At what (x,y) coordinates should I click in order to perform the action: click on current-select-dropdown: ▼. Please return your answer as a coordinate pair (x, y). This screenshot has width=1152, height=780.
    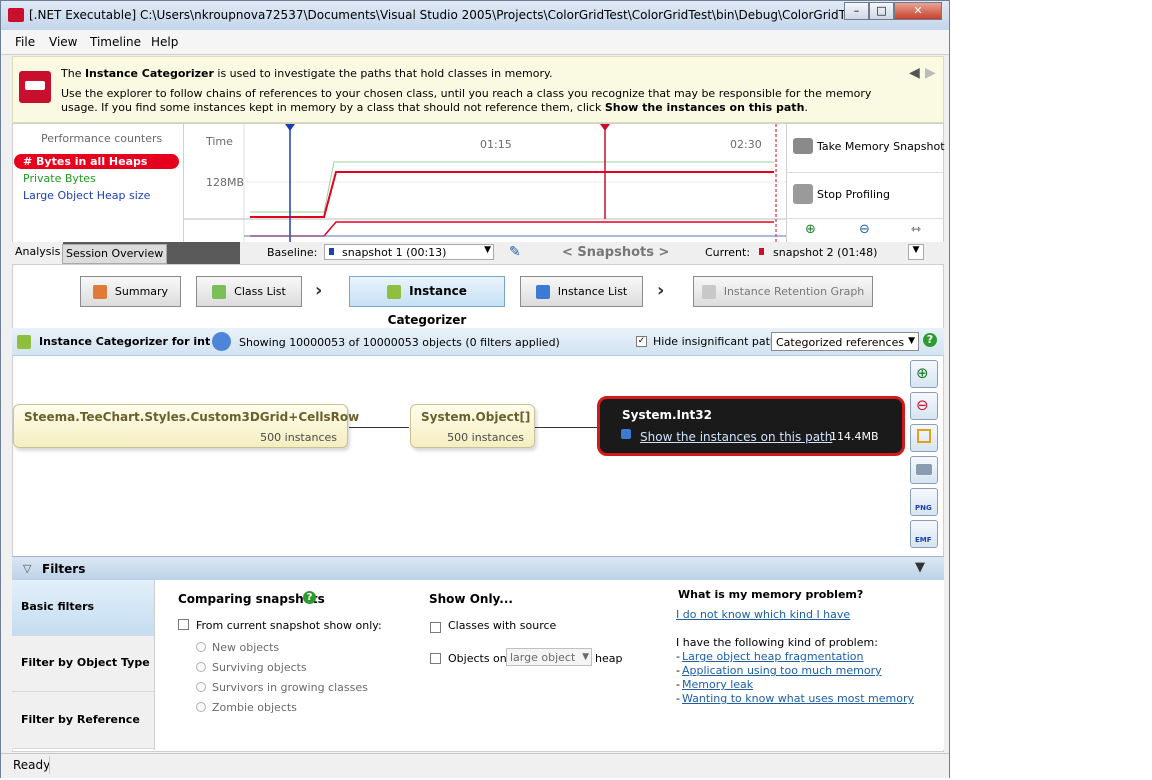
    Looking at the image, I should click on (916, 252).